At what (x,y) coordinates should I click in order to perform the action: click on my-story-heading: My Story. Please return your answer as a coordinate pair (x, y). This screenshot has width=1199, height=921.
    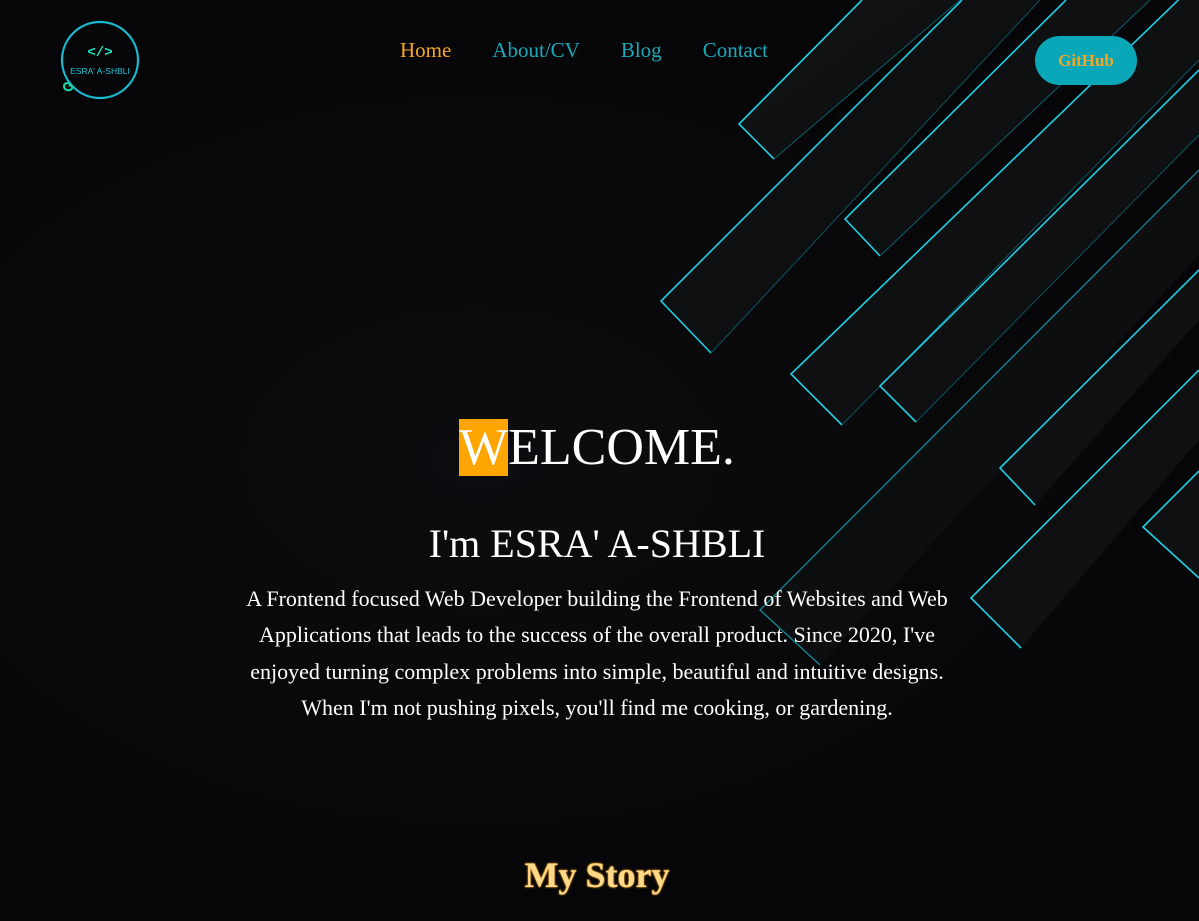
    Looking at the image, I should click on (597, 875).